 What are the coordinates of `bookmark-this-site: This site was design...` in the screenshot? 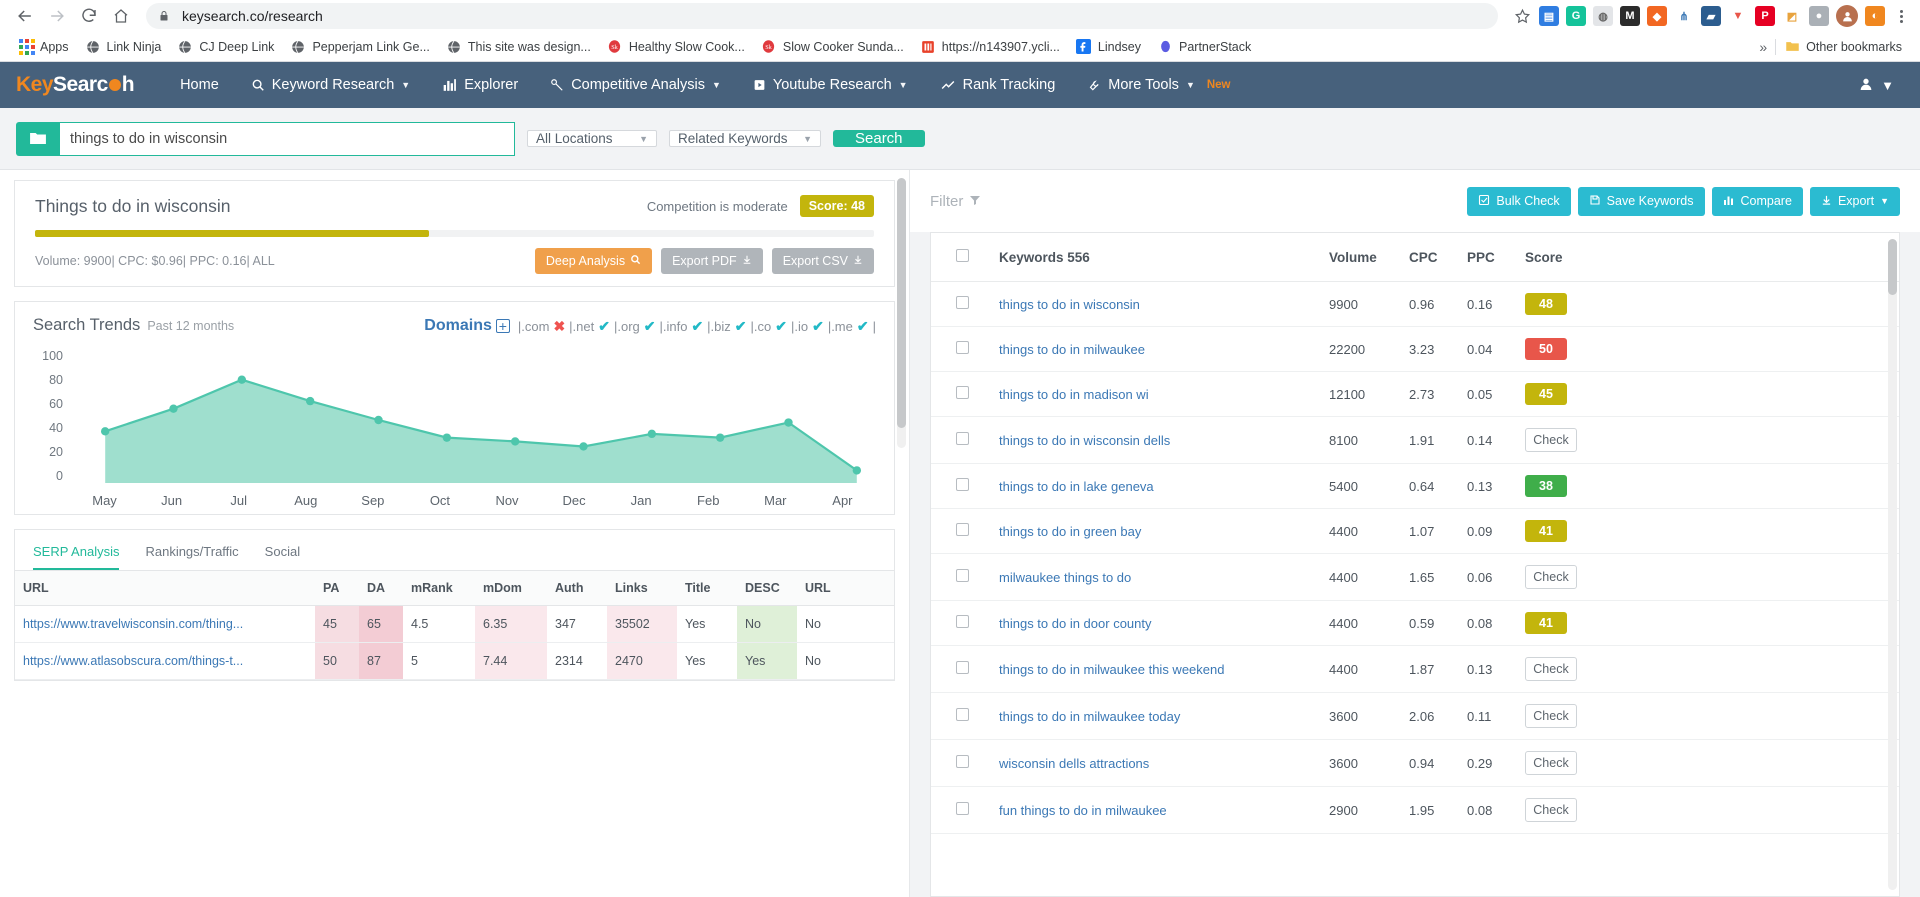 It's located at (518, 47).